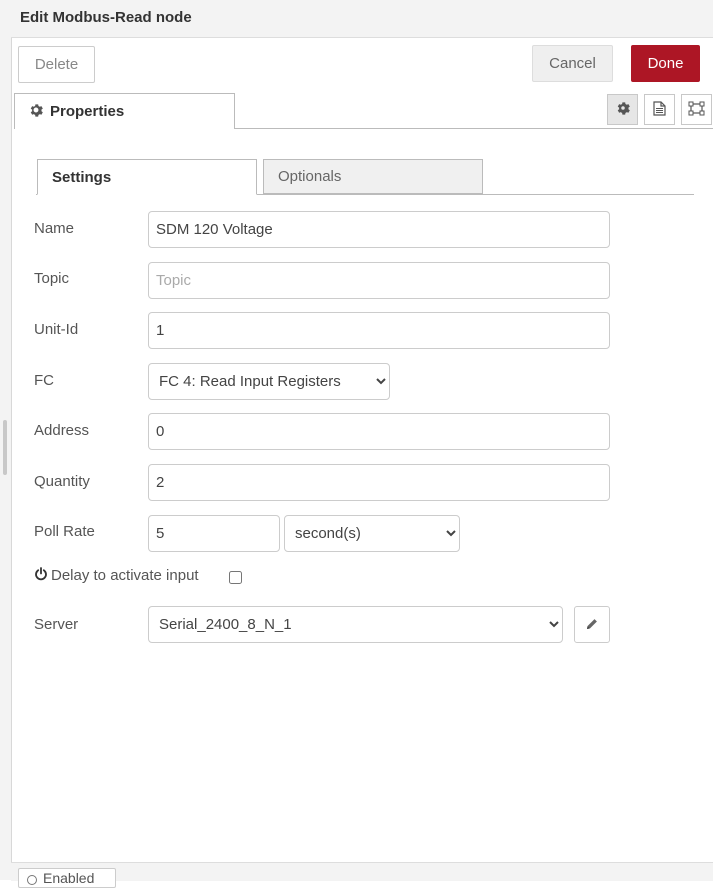  Describe the element at coordinates (56, 329) in the screenshot. I see `unit-id-label: Unit-Id` at that location.